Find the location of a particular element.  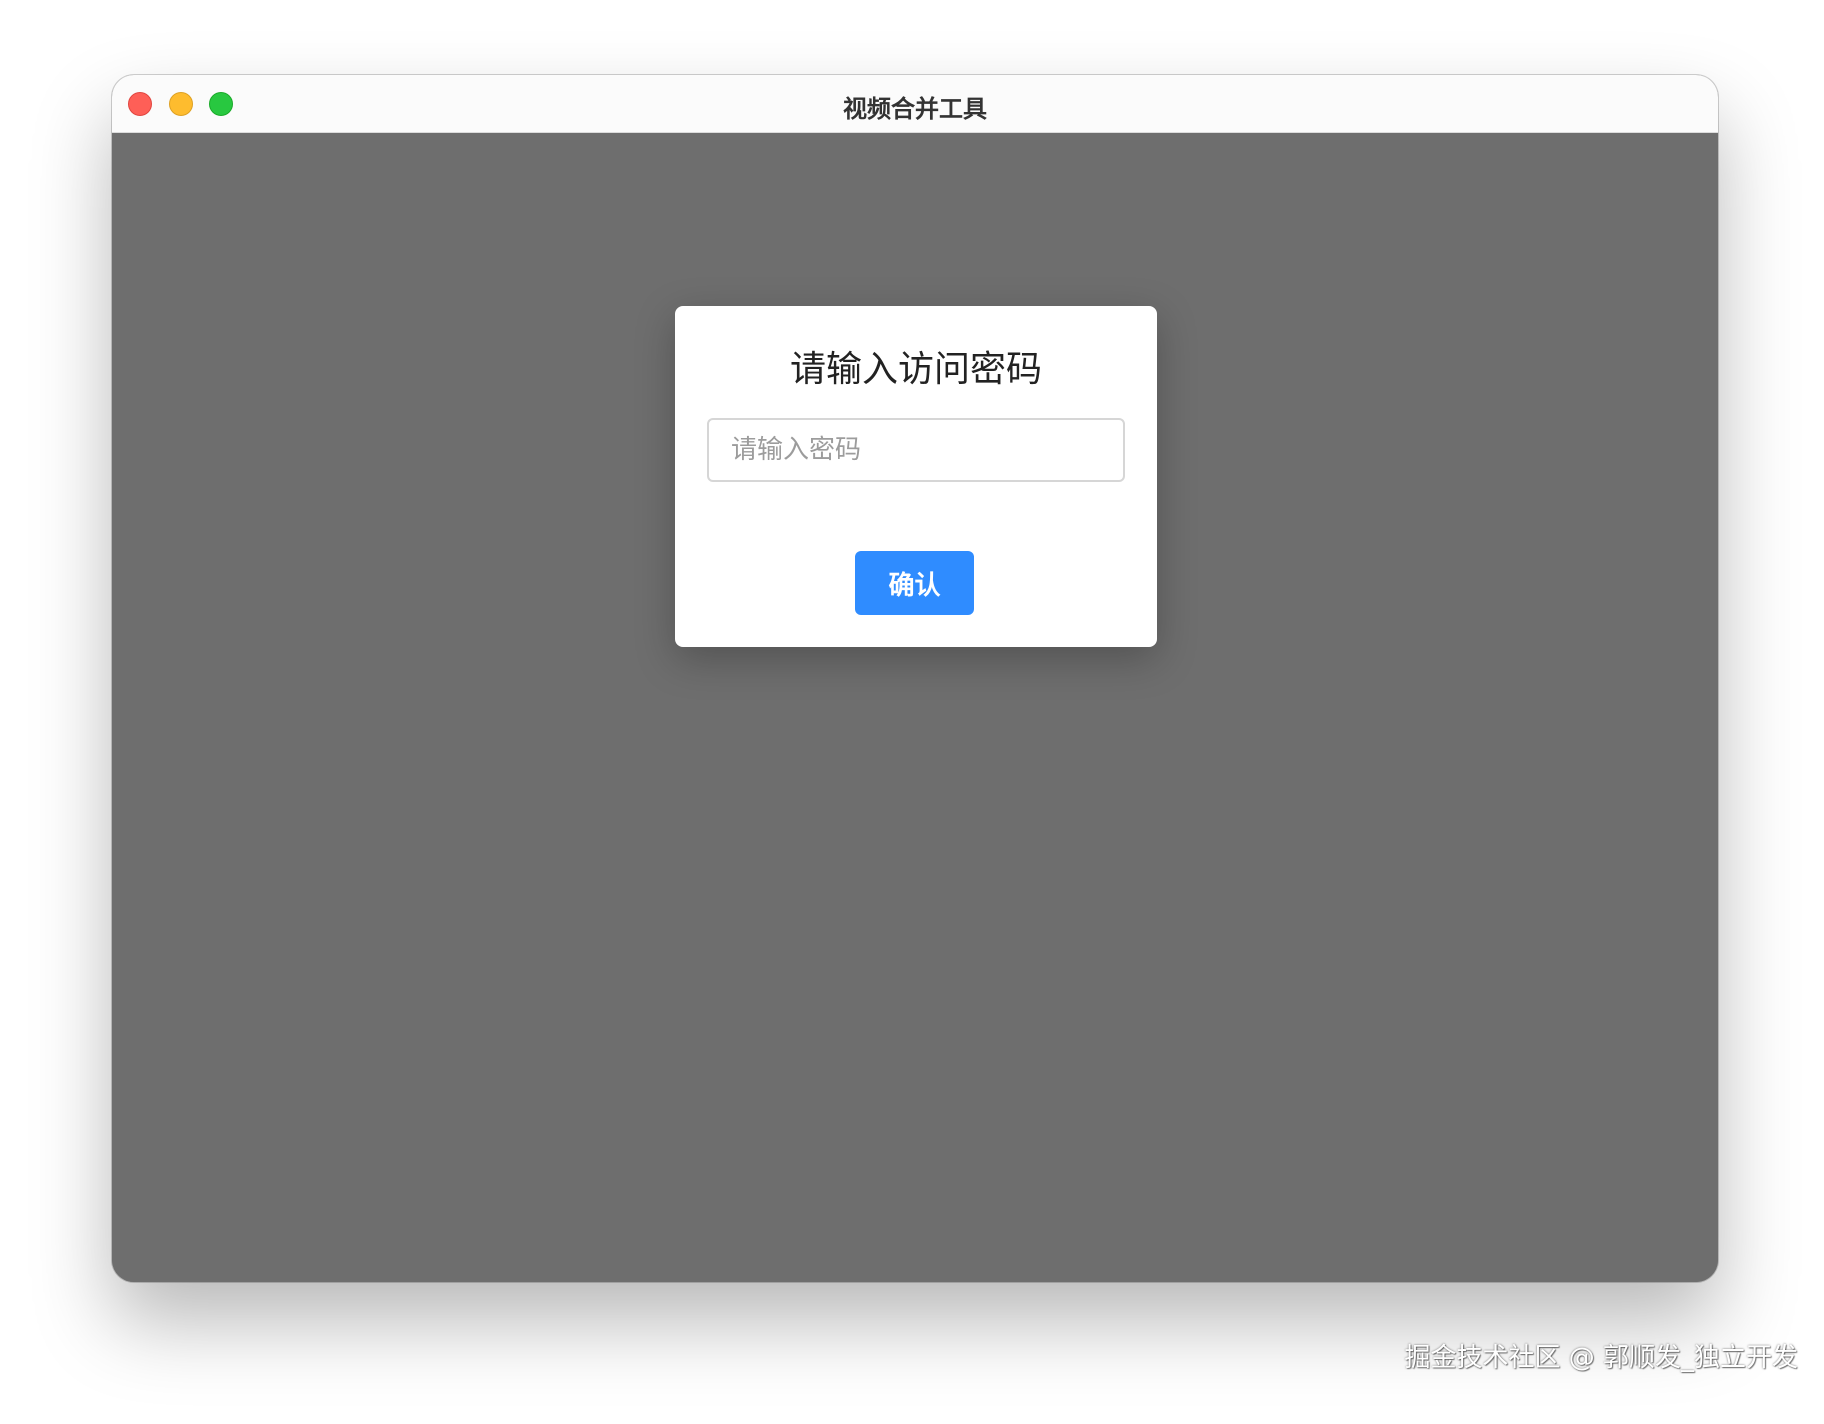

dialog-title: 请输入访问密码 is located at coordinates (915, 369).